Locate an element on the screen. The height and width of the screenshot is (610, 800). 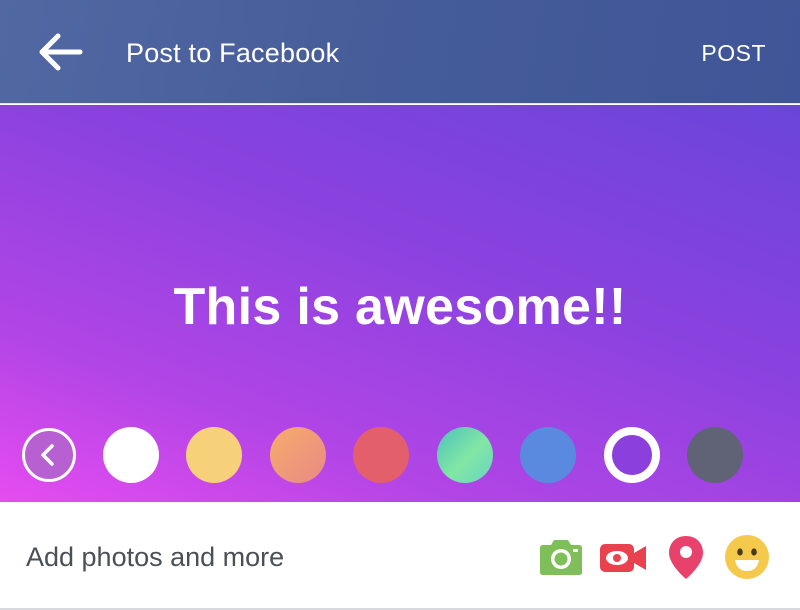
add-photos-label: Add photos and more is located at coordinates (155, 557).